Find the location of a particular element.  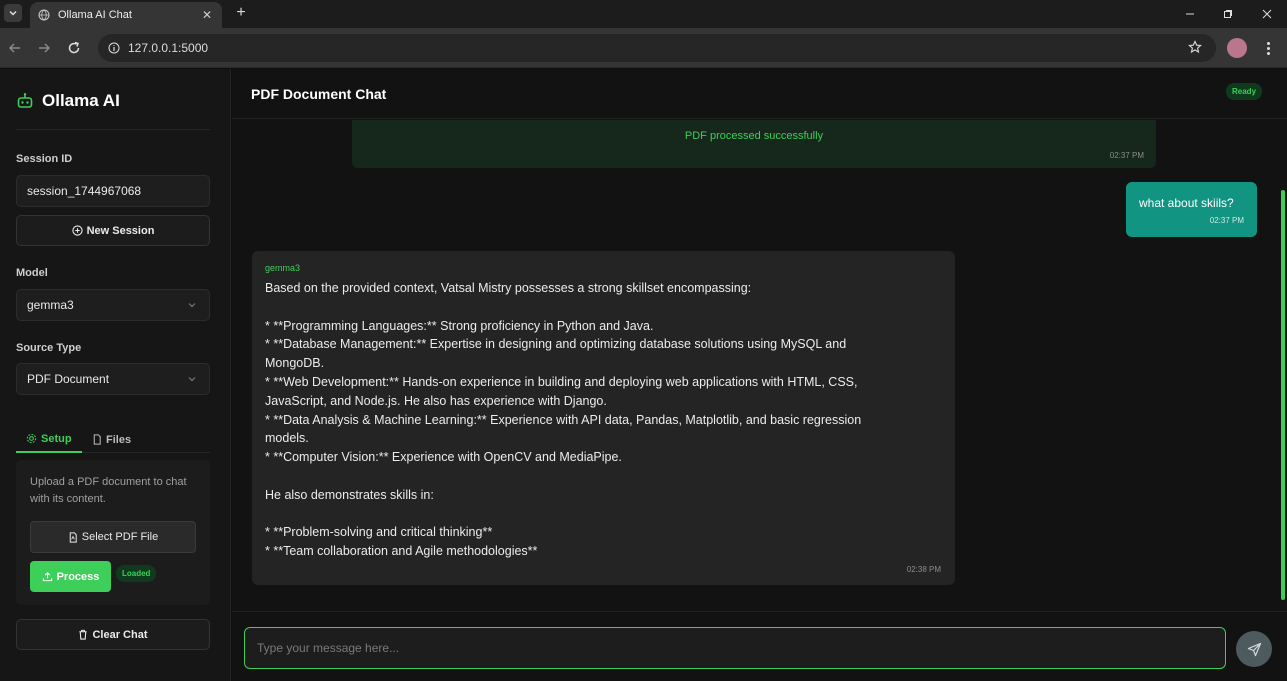

process-label: Process is located at coordinates (78, 576).